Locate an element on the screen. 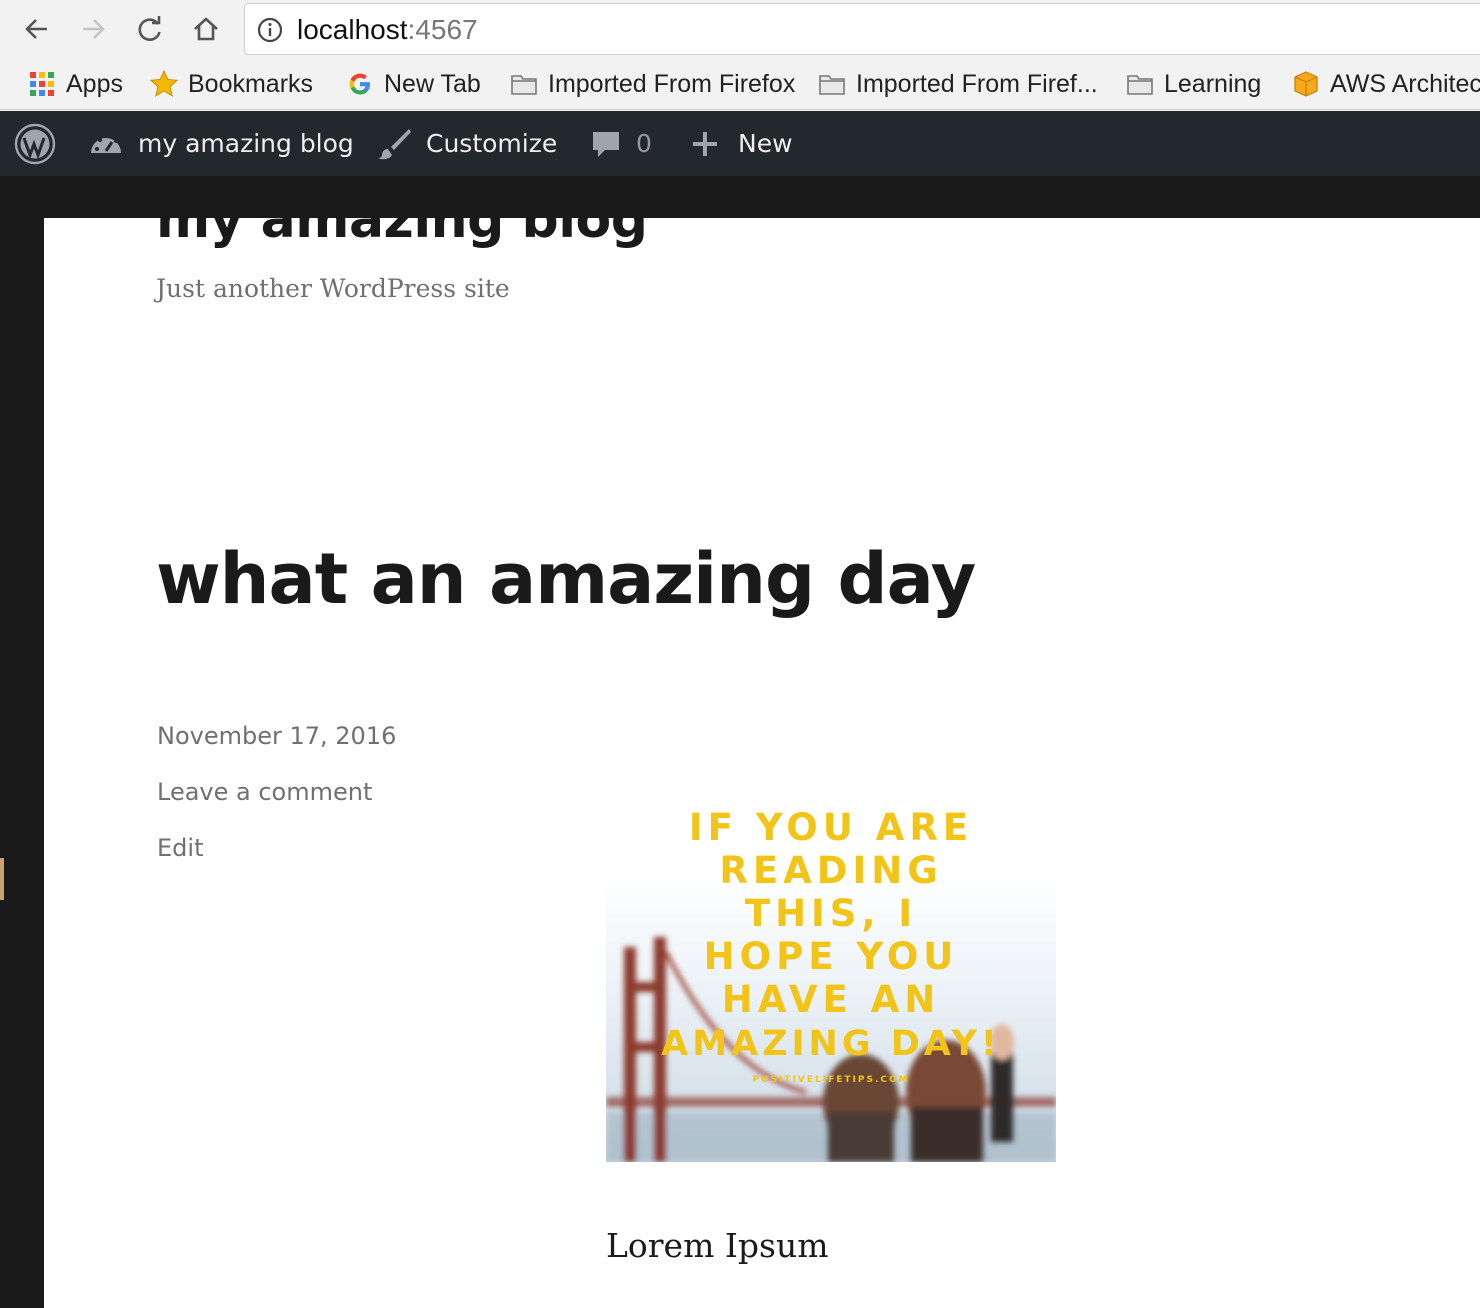  bookmark-label: Apps is located at coordinates (94, 83).